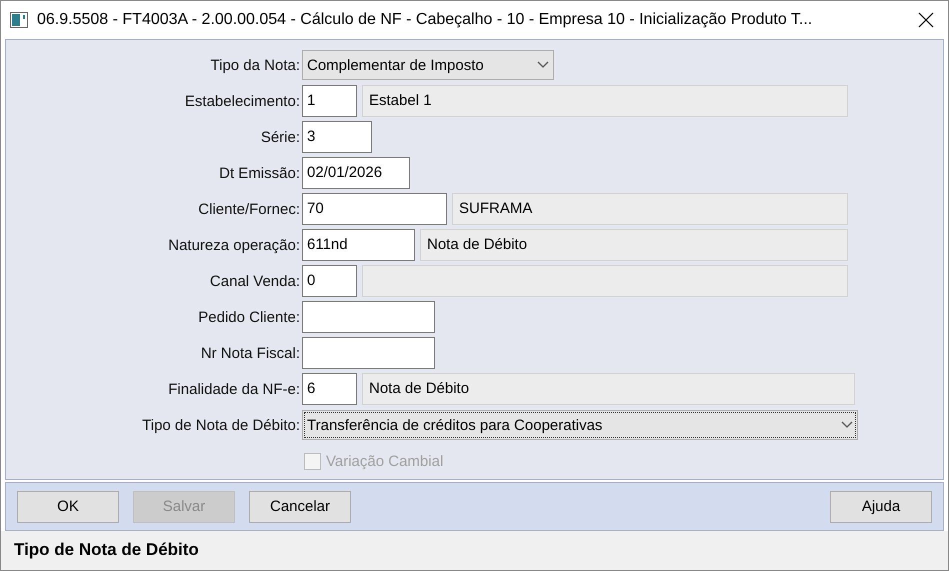 This screenshot has width=949, height=571. I want to click on field-label: Canal Venda:, so click(254, 281).